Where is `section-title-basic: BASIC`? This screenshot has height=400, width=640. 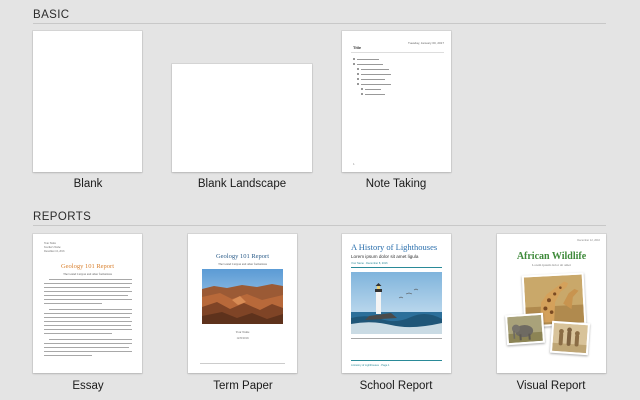 section-title-basic: BASIC is located at coordinates (51, 15).